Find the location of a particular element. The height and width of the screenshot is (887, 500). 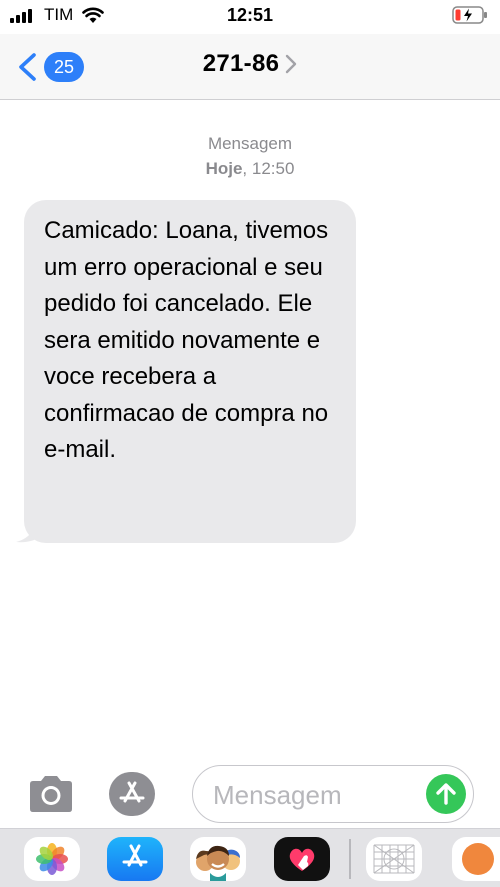

photos-app-button is located at coordinates (52, 859).